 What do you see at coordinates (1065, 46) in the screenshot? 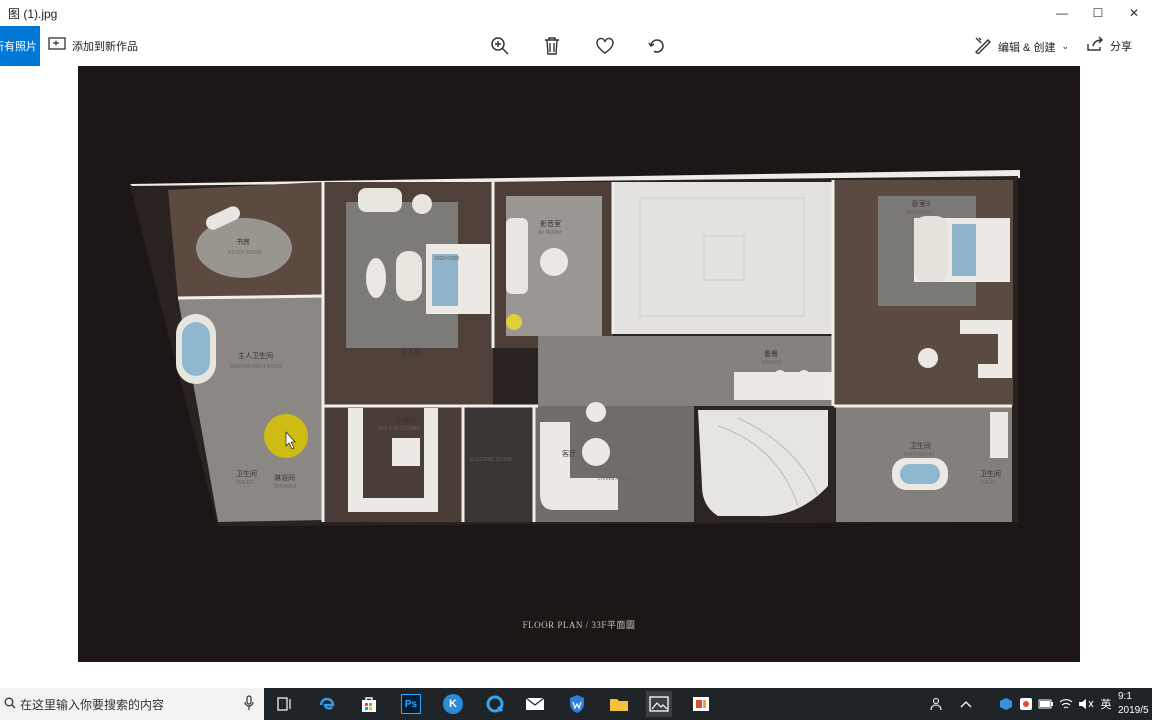
I see `chevron-down-icon: ⌄` at bounding box center [1065, 46].